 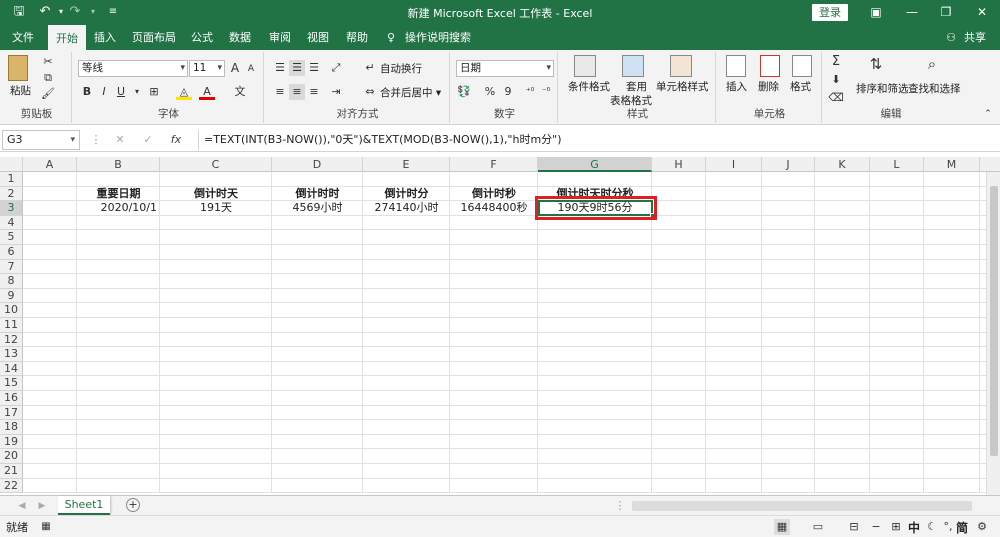 What do you see at coordinates (370, 92) in the screenshot?
I see `merge-icon: ⇔` at bounding box center [370, 92].